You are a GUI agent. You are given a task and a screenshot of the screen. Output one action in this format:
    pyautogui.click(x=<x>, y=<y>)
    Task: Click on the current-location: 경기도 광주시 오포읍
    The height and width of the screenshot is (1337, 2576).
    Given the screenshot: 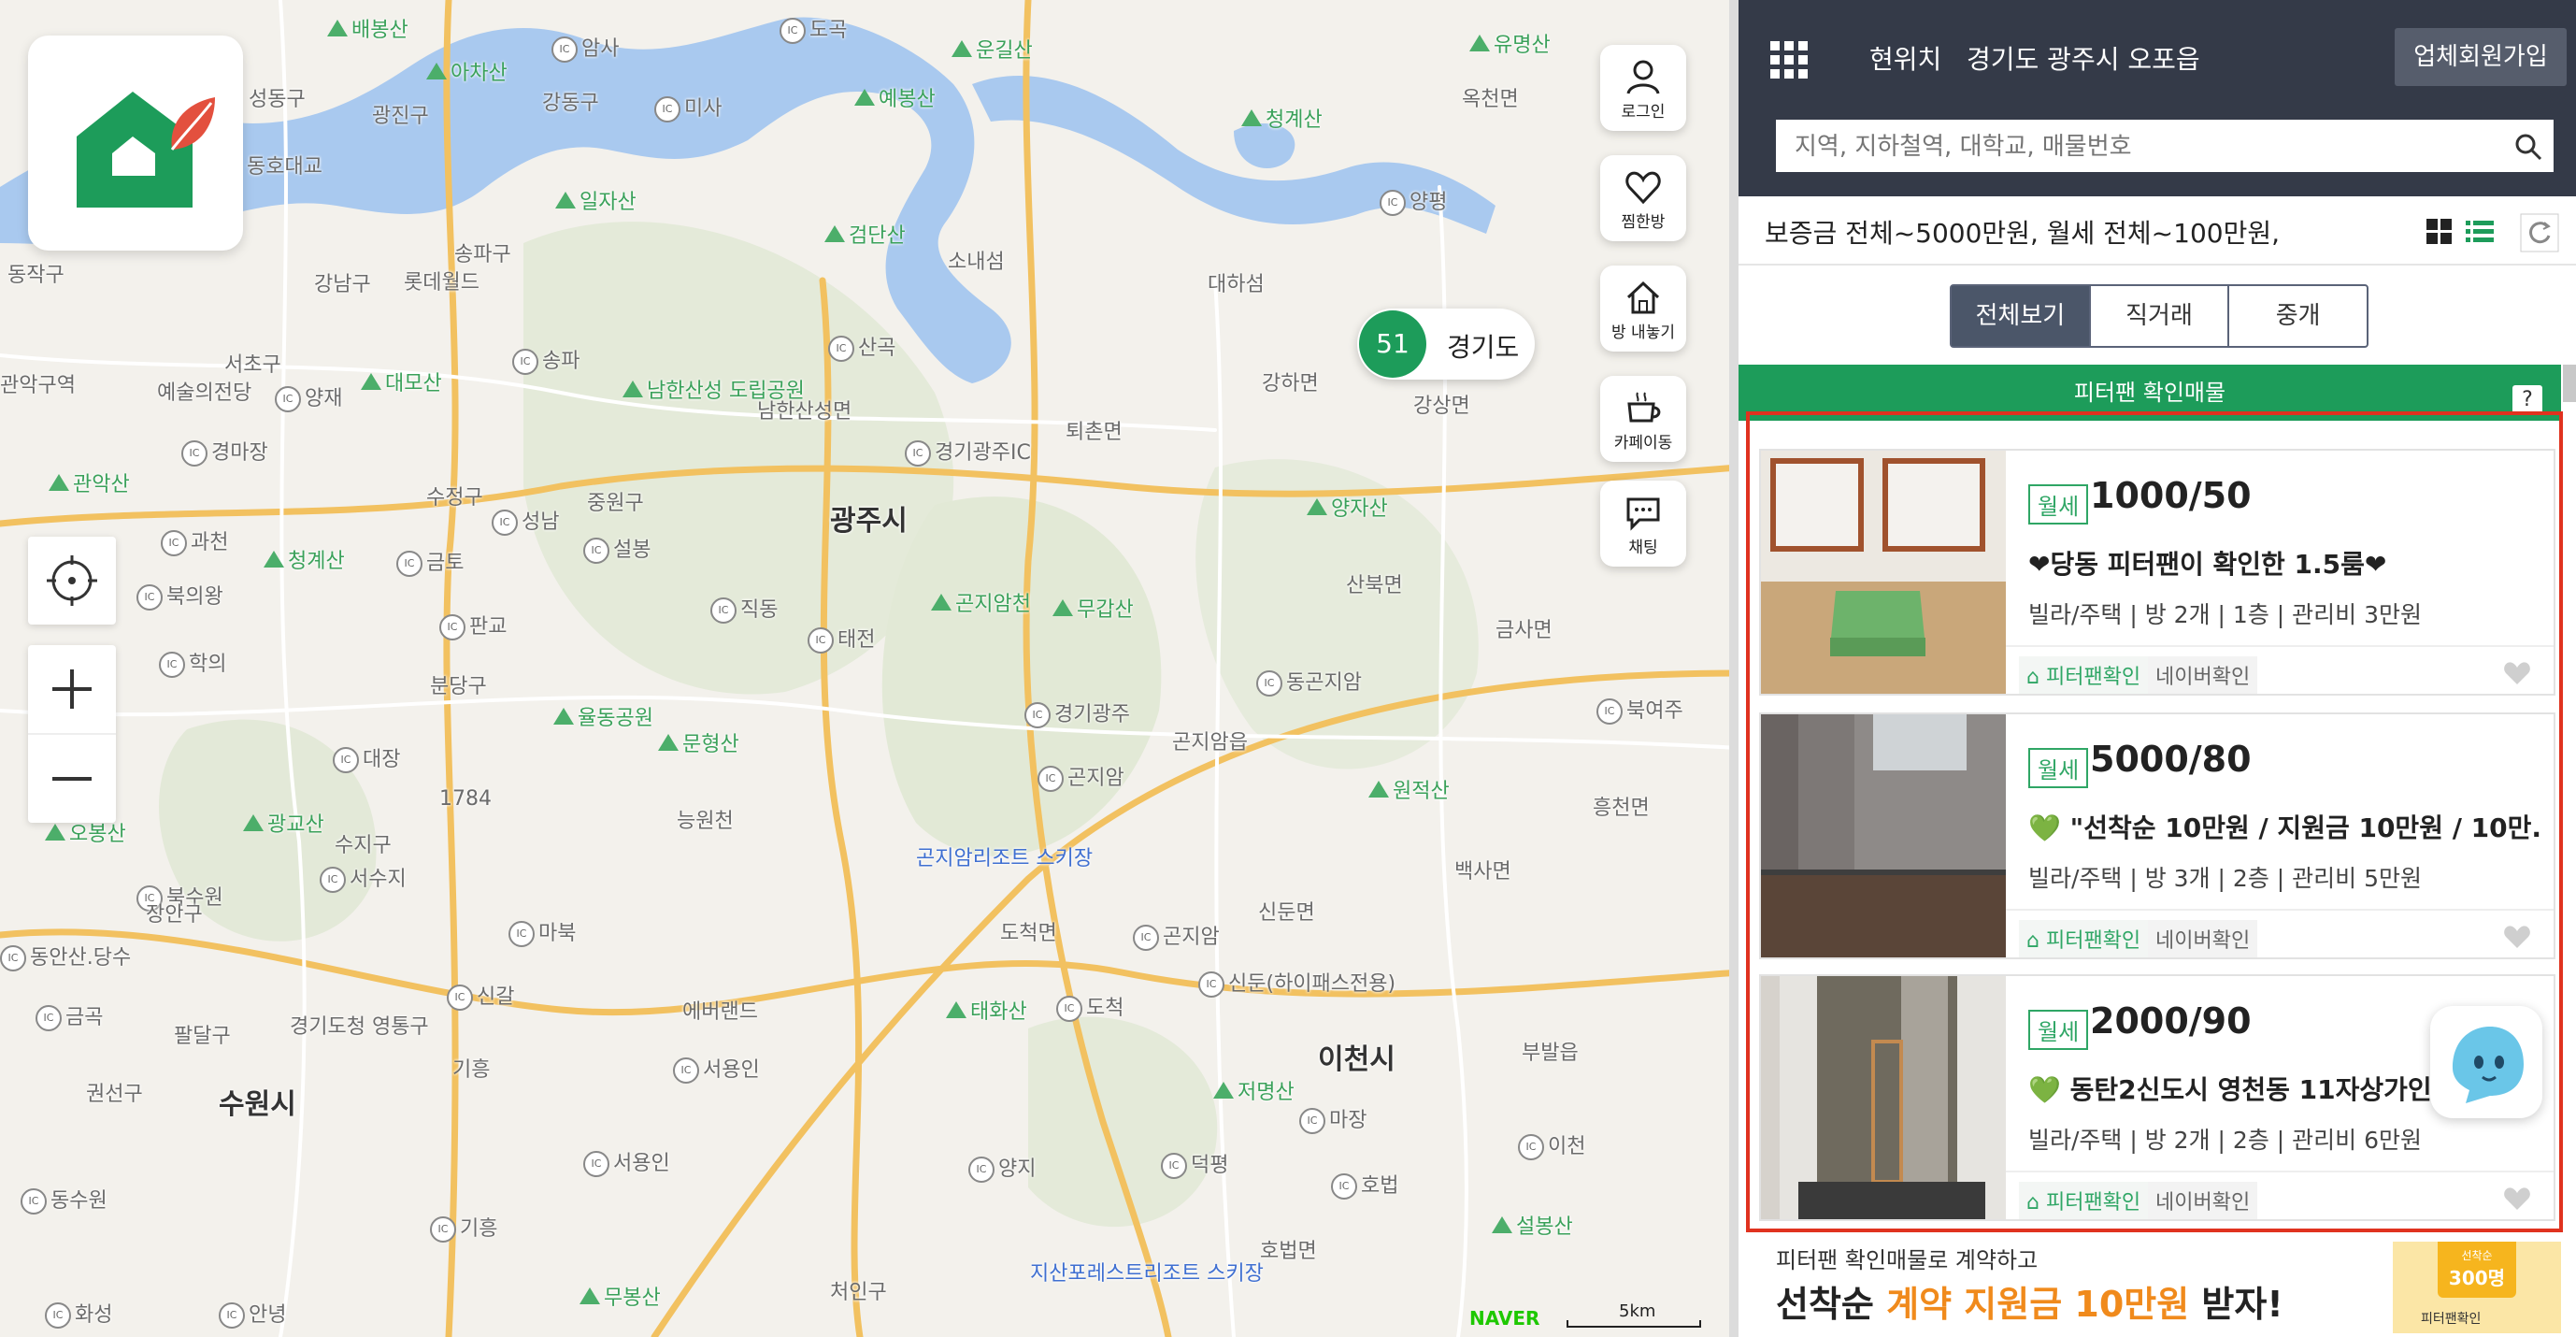 What is the action you would take?
    pyautogui.click(x=2083, y=58)
    